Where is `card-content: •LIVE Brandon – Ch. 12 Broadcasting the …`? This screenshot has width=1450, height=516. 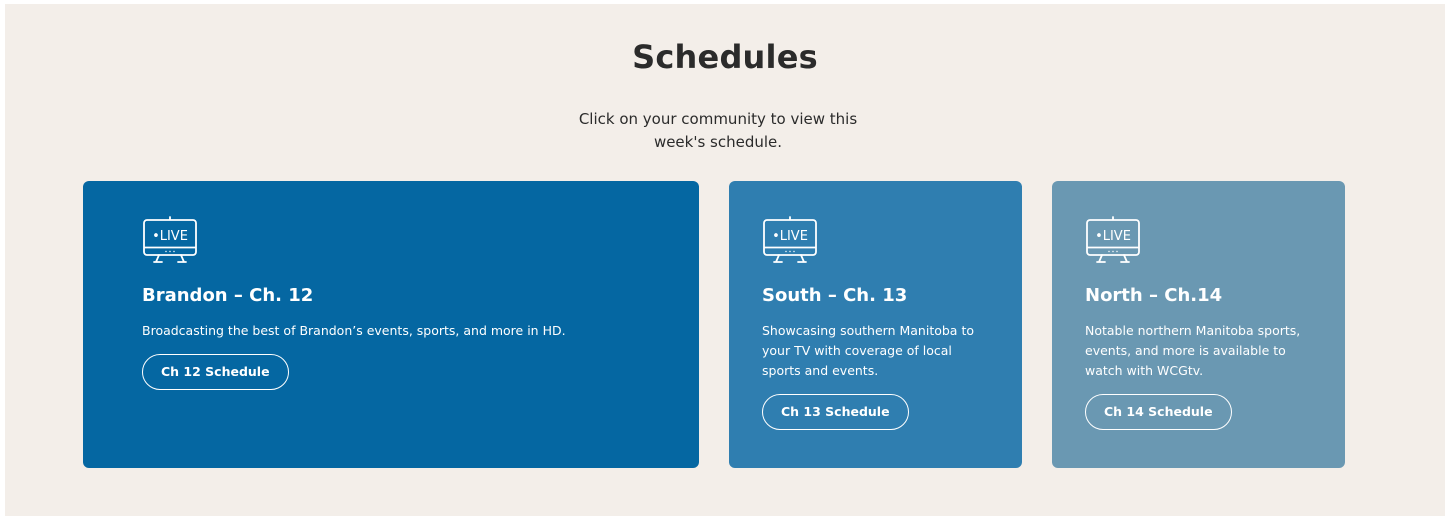
card-content: •LIVE Brandon – Ch. 12 Broadcasting the … is located at coordinates (408, 303).